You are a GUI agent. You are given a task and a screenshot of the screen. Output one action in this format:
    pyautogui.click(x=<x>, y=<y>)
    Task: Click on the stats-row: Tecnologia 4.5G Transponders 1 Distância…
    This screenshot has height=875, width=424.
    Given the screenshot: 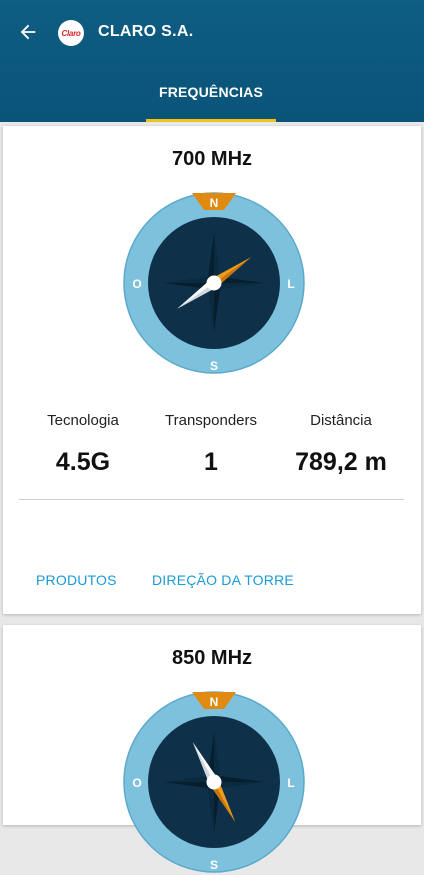 What is the action you would take?
    pyautogui.click(x=212, y=447)
    